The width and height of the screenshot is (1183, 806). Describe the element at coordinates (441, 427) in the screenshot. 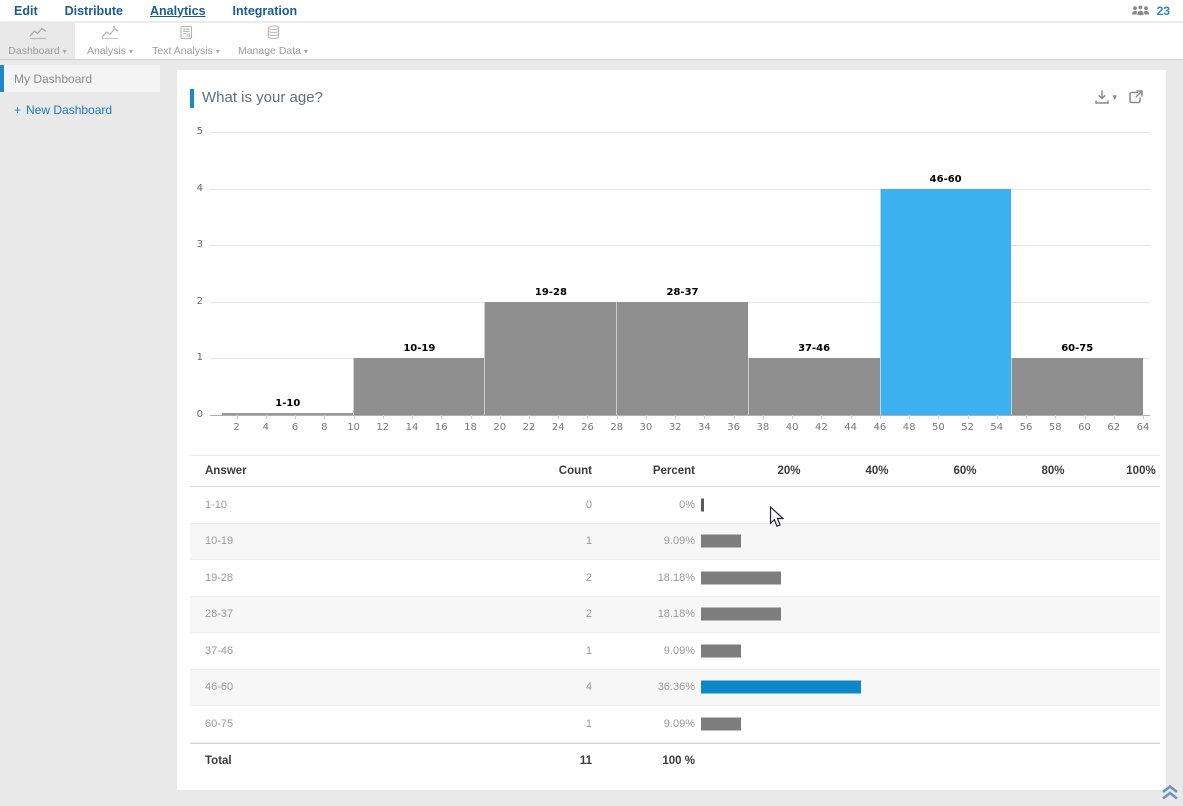

I see `x-axis-tick-label: 16` at that location.